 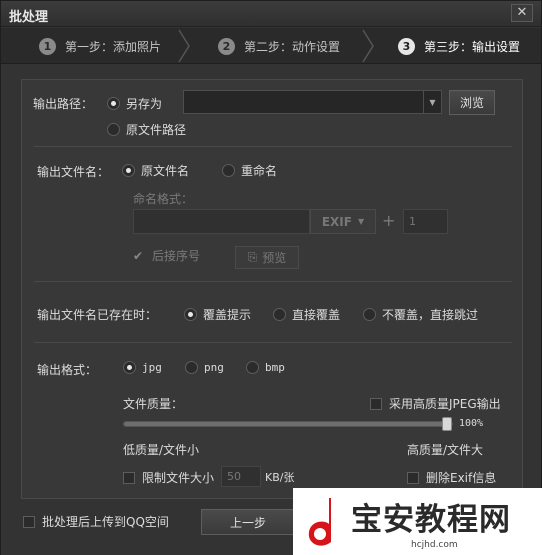 I want to click on step-3-number: 3, so click(x=406, y=46).